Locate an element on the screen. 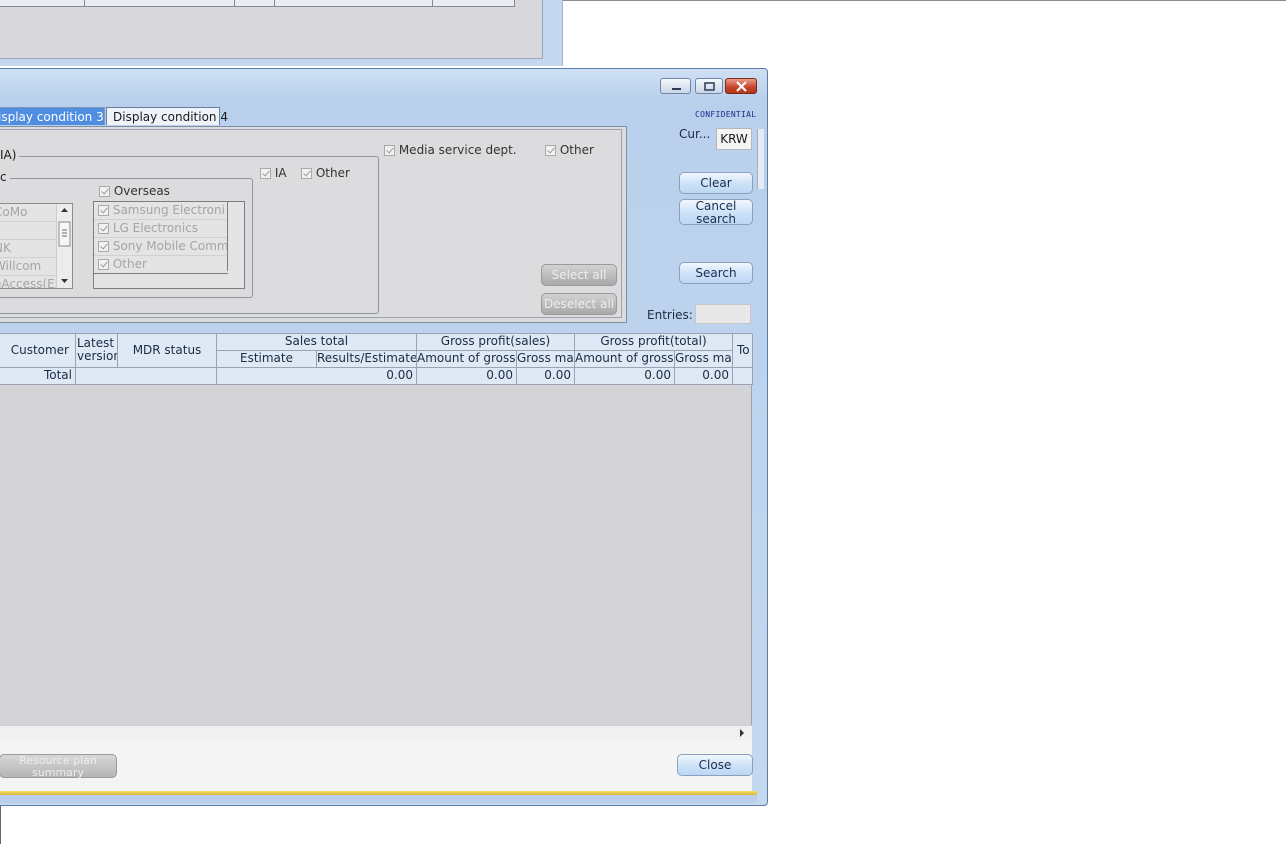 The image size is (1286, 844). deselect-all-button: Deselect all is located at coordinates (579, 304).